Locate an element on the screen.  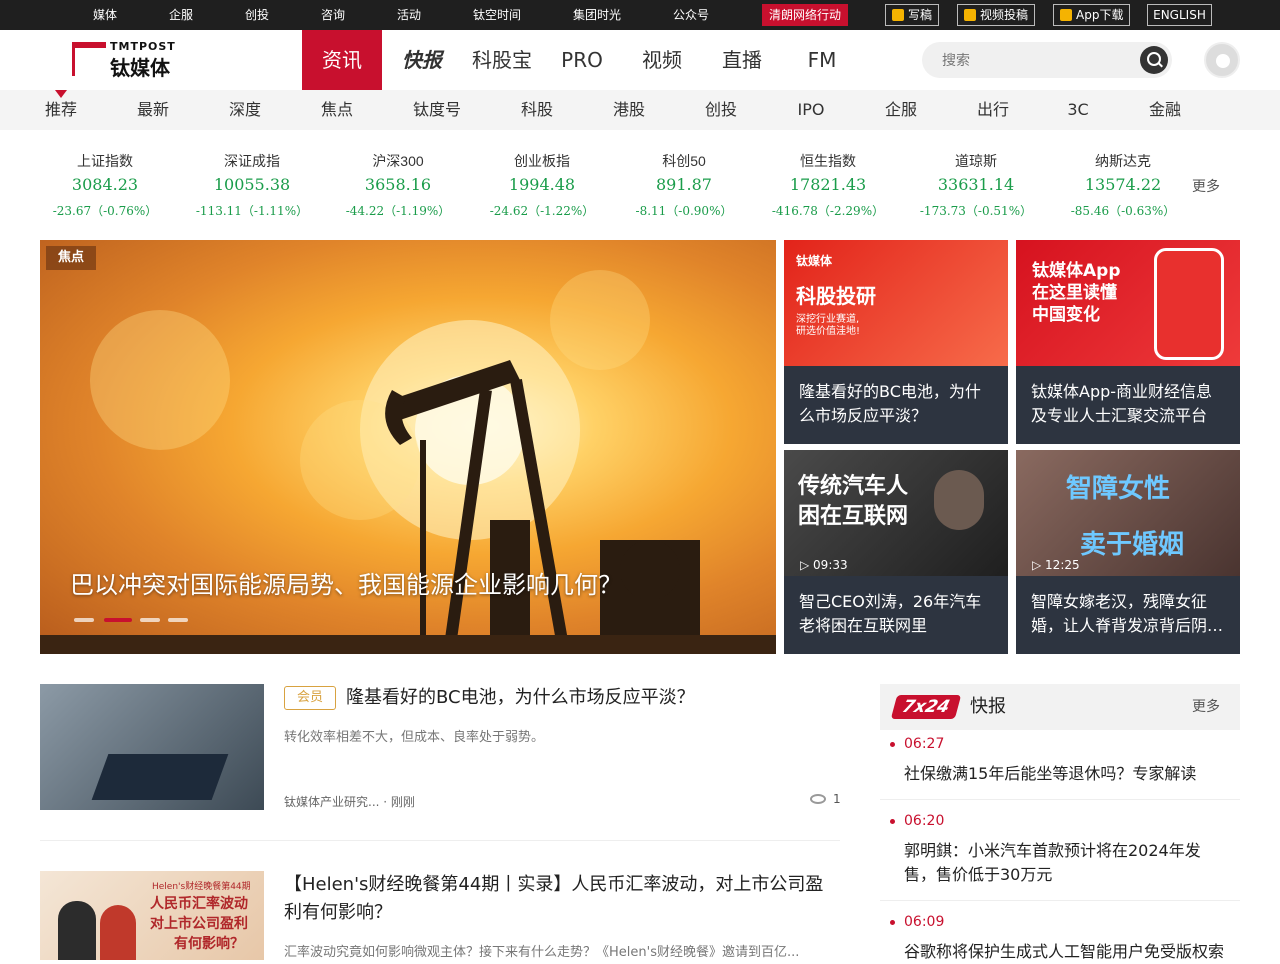
logo-mark-icon is located at coordinates (89, 59).